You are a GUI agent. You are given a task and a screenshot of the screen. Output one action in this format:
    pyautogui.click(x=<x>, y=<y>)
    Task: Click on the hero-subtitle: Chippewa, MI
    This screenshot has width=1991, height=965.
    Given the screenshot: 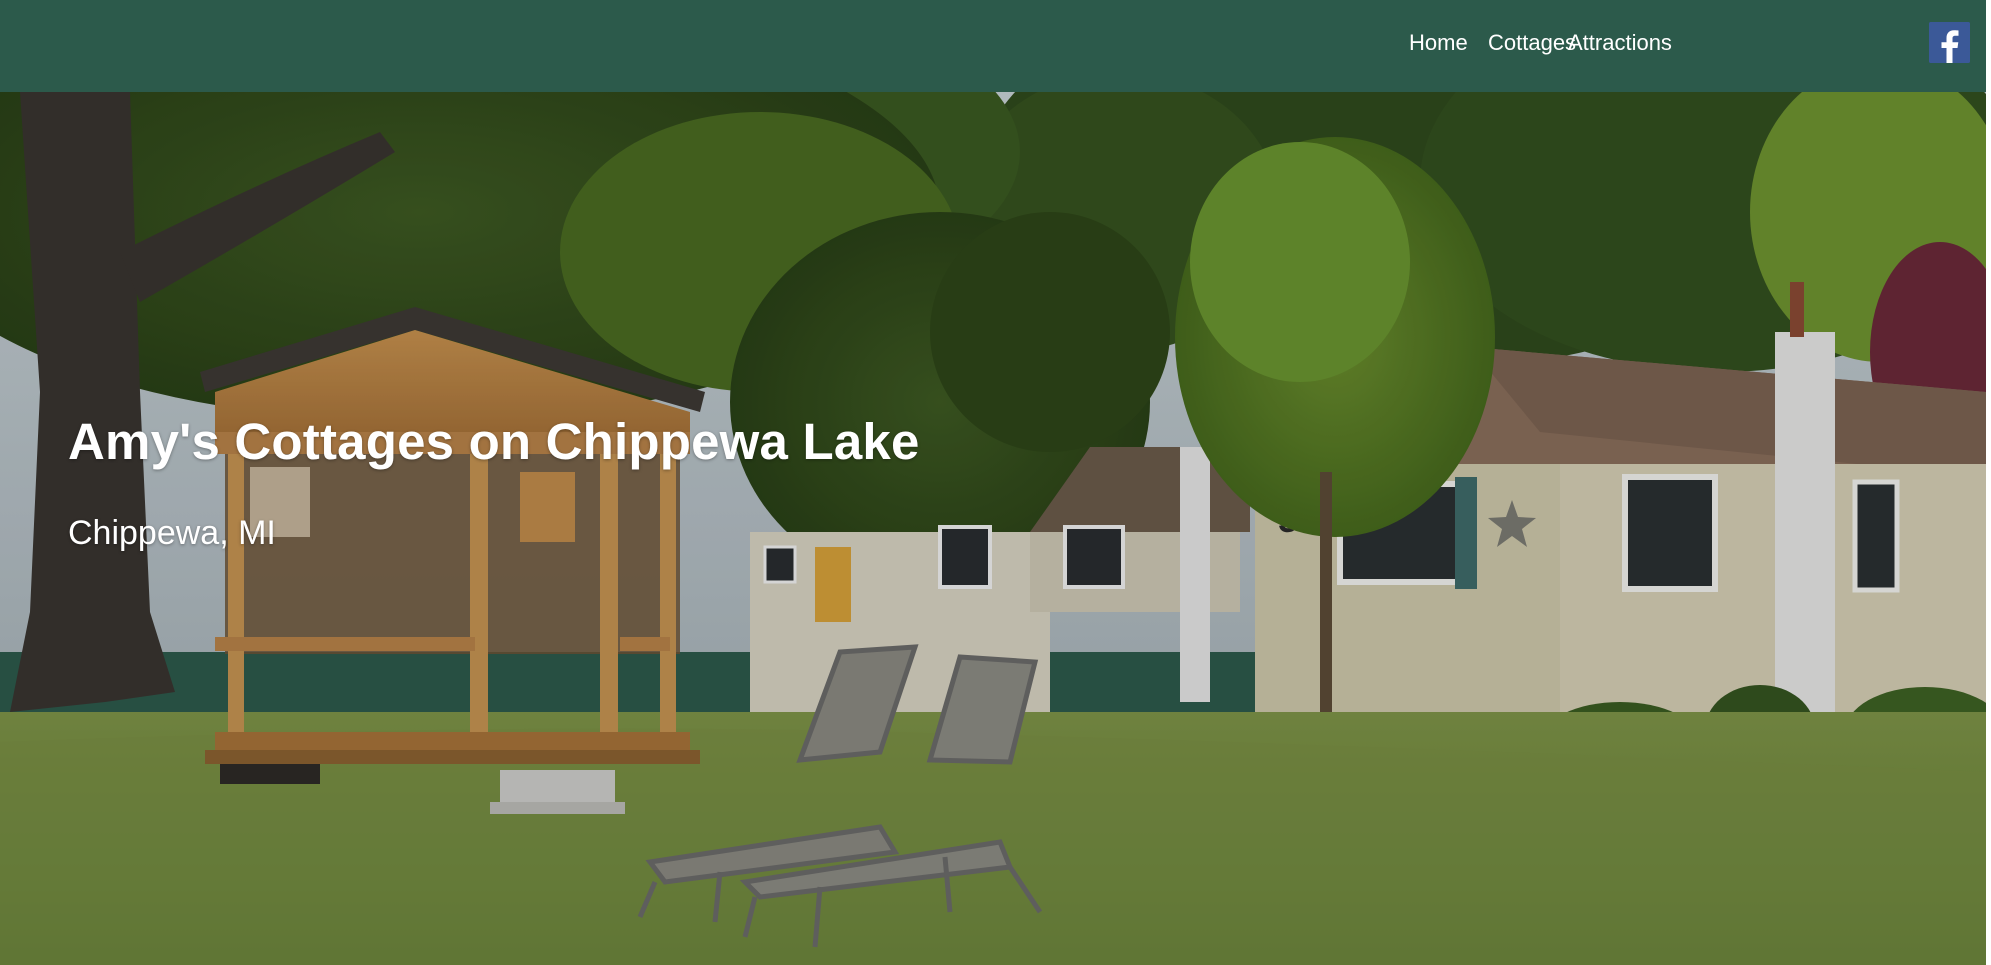 What is the action you would take?
    pyautogui.click(x=172, y=533)
    